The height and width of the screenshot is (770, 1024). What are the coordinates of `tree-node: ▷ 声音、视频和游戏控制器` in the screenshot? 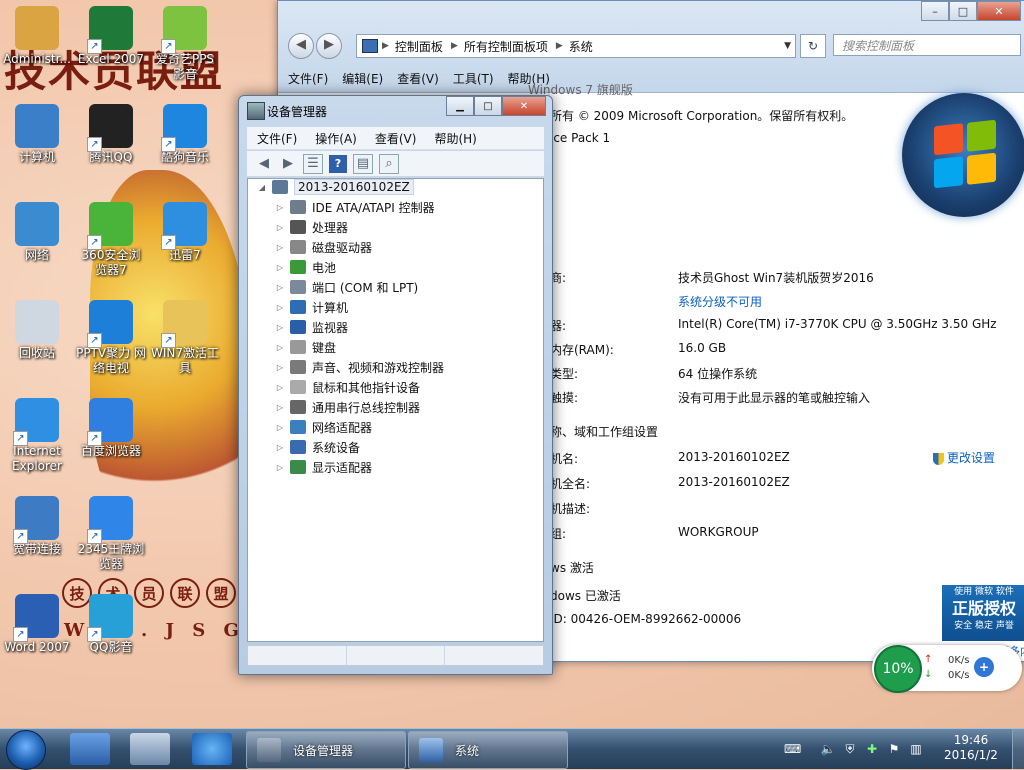 It's located at (359, 367).